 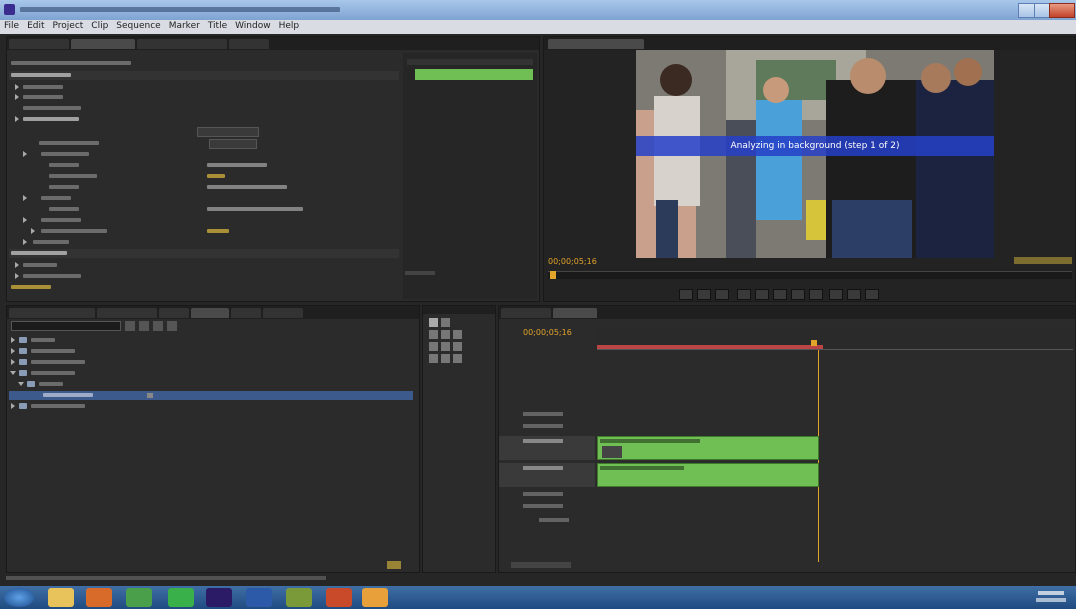 I want to click on razor-tool-icon, so click(x=433, y=346).